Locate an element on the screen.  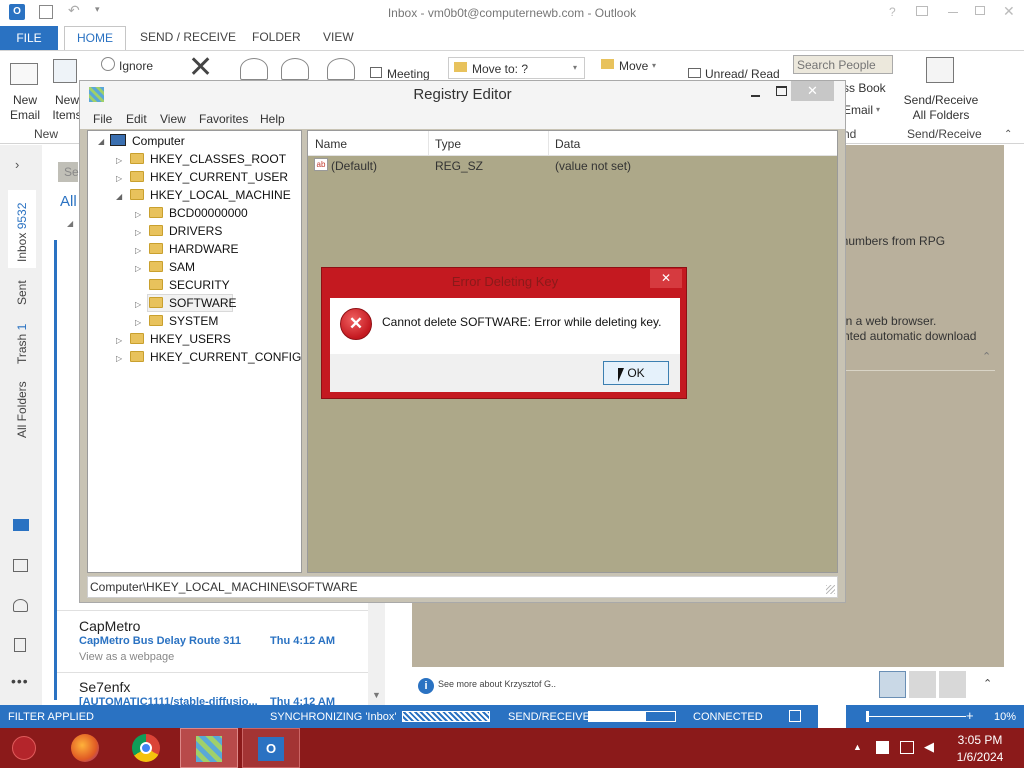
forward-icon is located at coordinates (341, 69).